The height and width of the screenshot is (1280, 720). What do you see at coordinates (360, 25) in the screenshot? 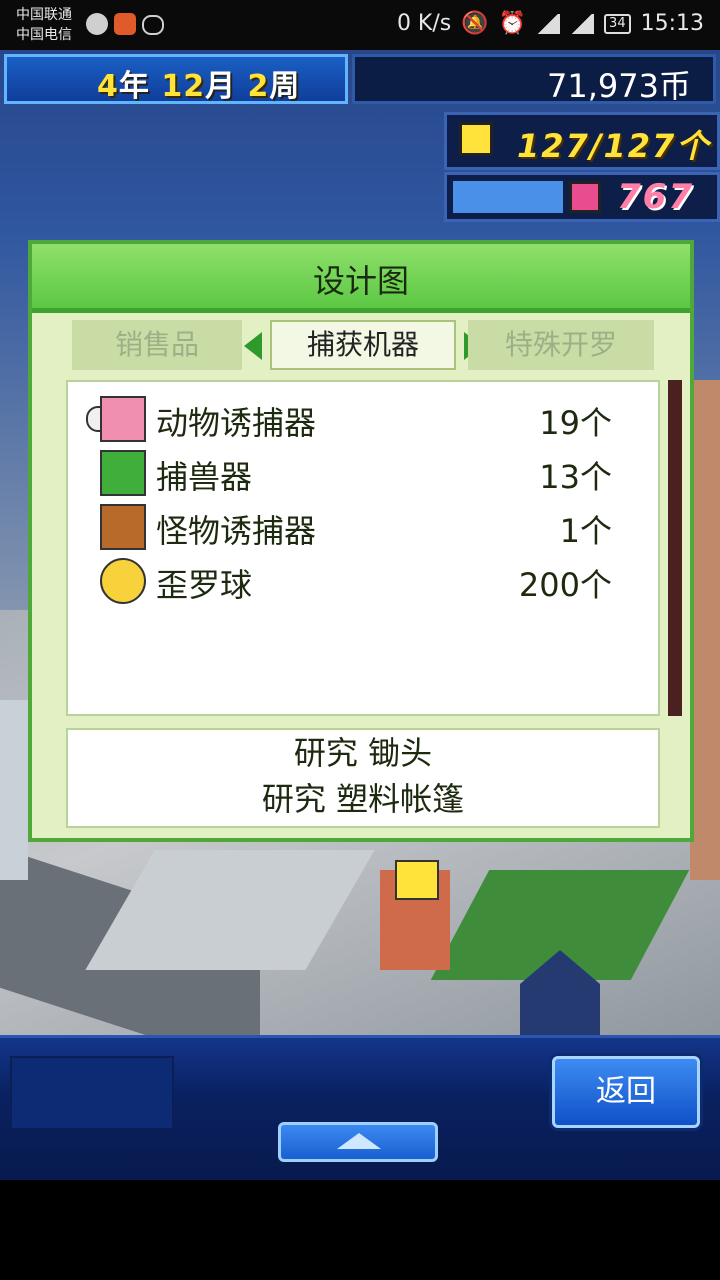
I see `status-bar: 中国联通 中国电信 0 K/s 🔕 ⏰ 34 15:13` at bounding box center [360, 25].